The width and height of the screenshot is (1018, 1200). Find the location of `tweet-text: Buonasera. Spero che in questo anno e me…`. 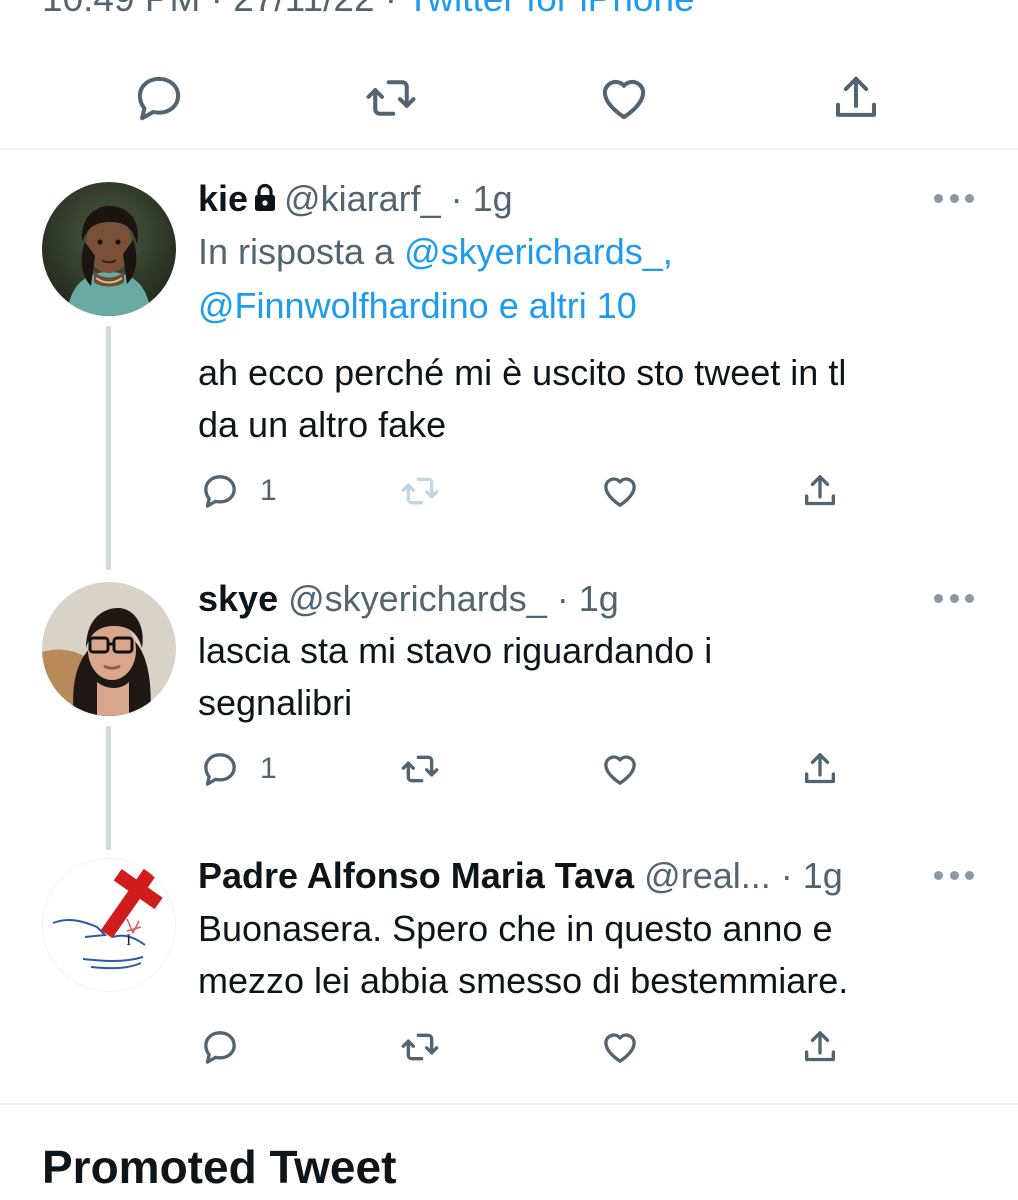

tweet-text: Buonasera. Spero che in questo anno e me… is located at coordinates (588, 955).